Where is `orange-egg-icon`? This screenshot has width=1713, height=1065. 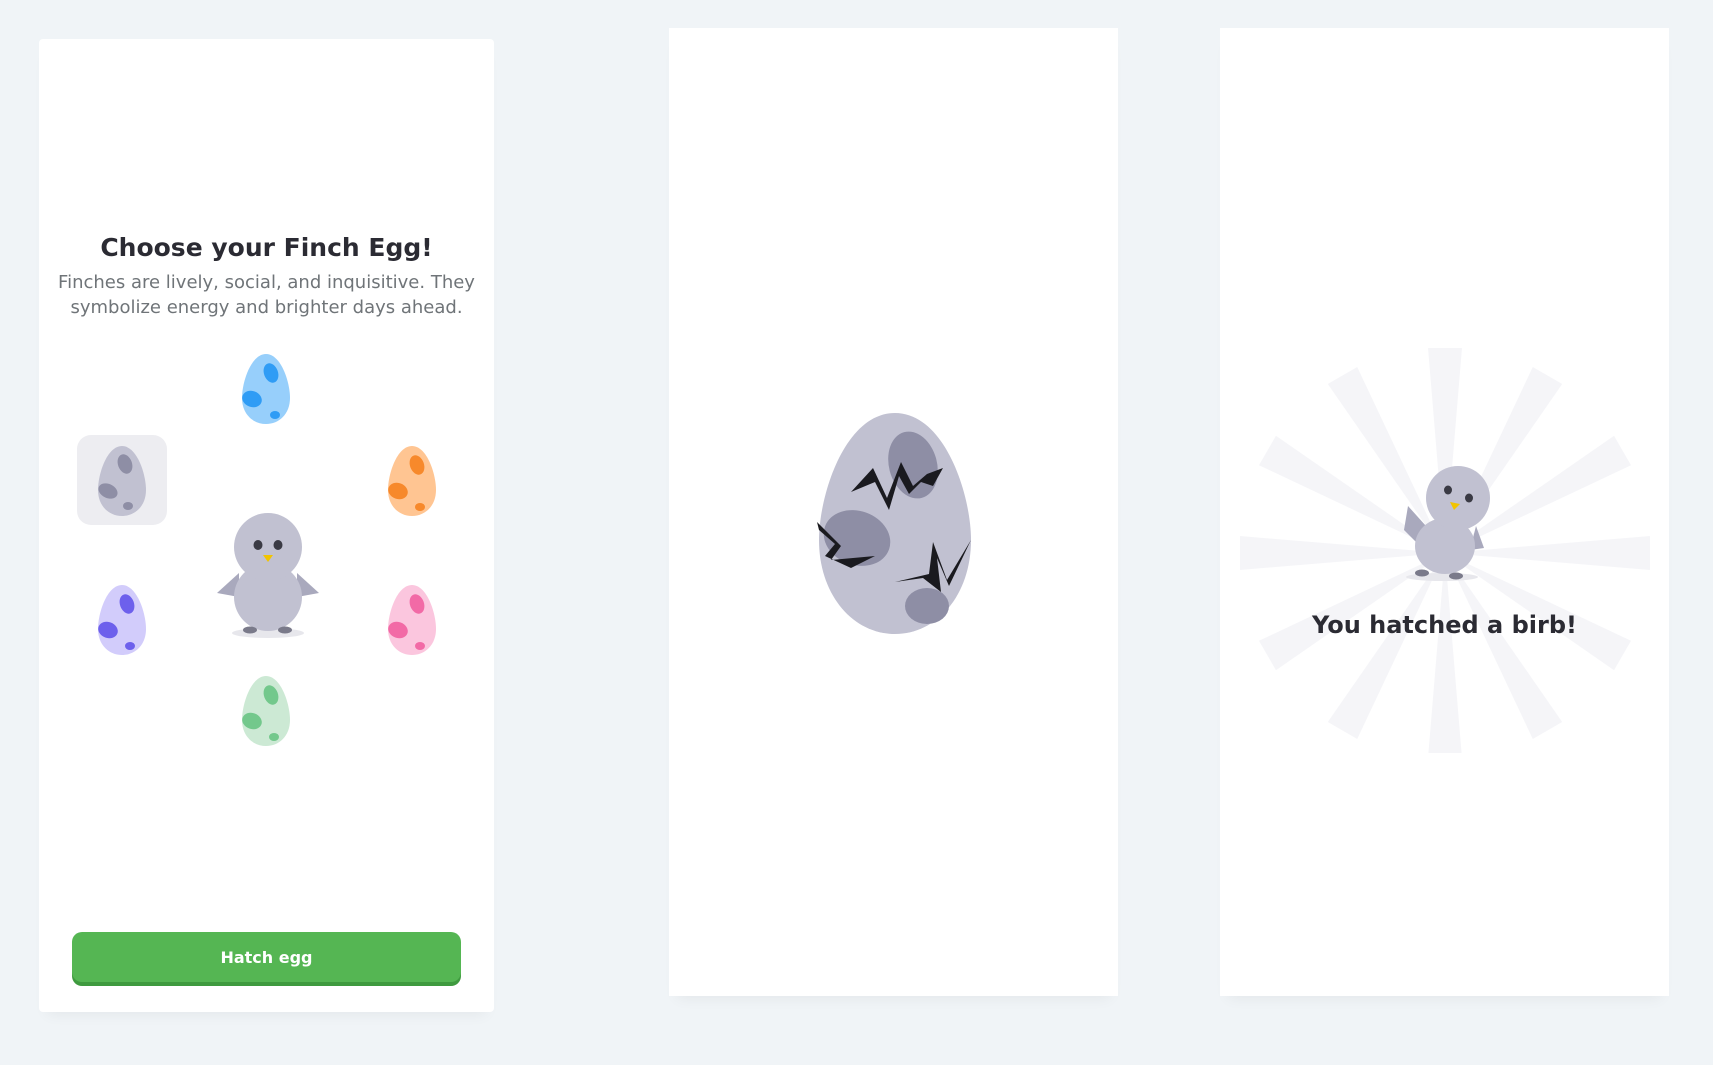
orange-egg-icon is located at coordinates (412, 481).